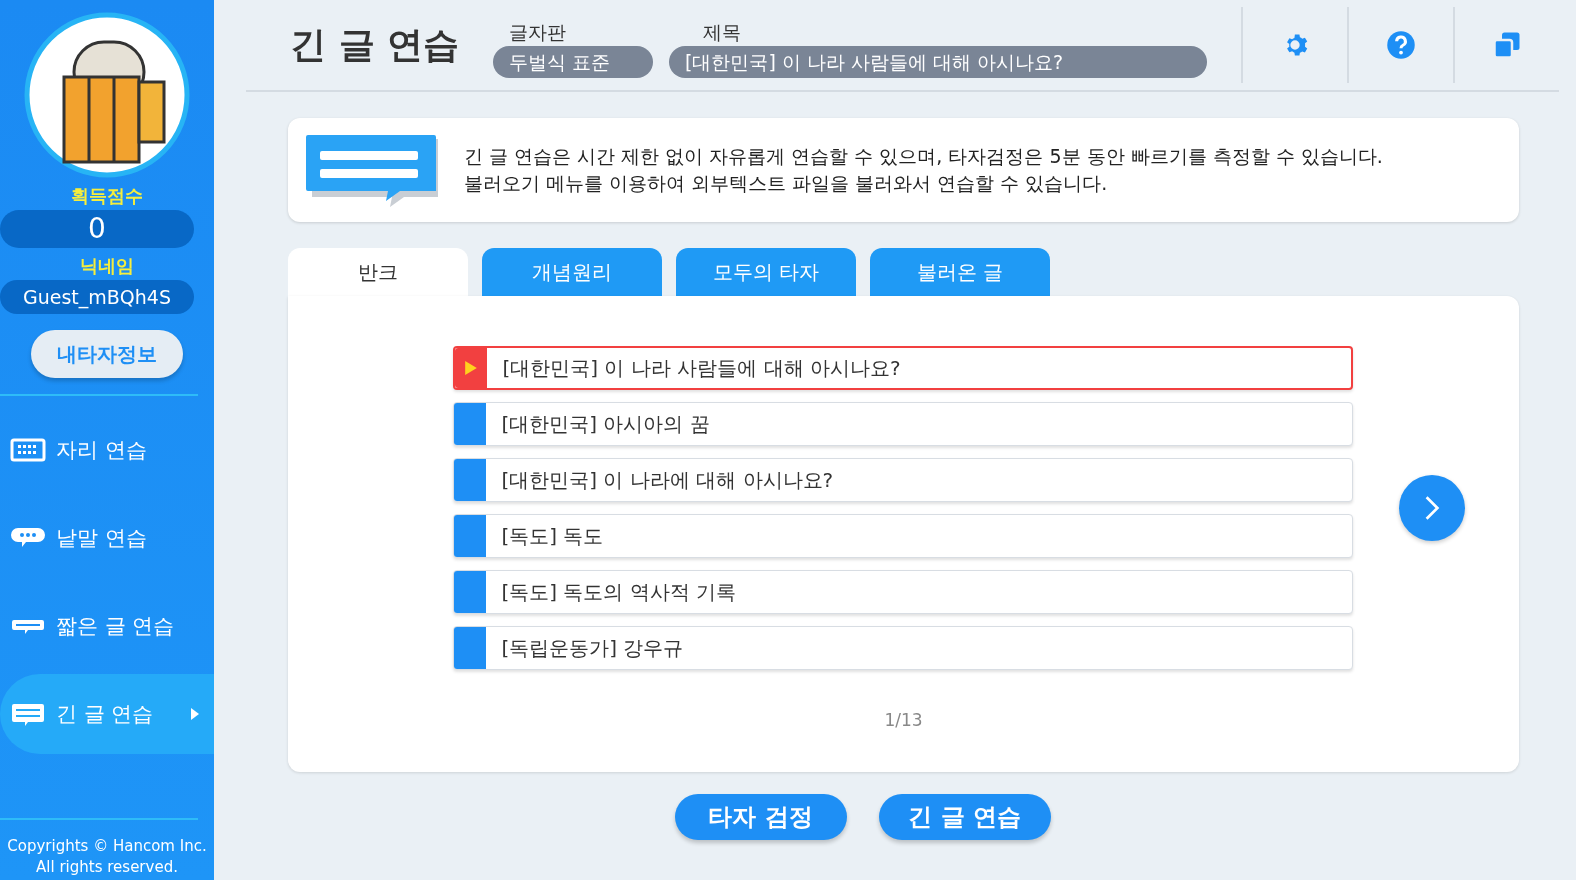  I want to click on comment-icon, so click(28, 714).